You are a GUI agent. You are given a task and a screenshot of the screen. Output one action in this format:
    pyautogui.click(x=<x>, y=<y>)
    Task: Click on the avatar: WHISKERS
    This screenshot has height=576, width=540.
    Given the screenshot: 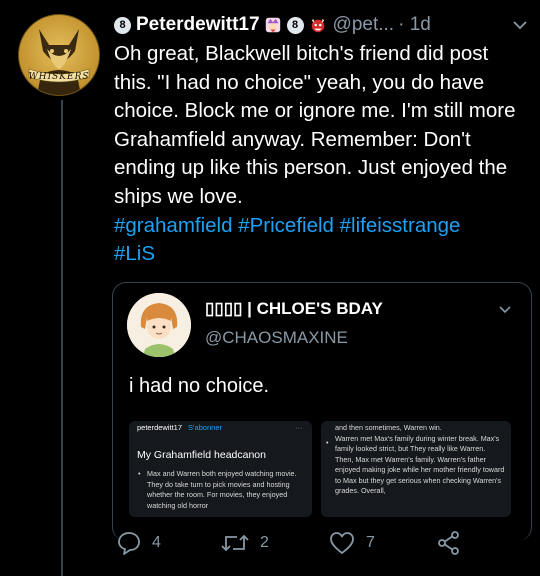 What is the action you would take?
    pyautogui.click(x=59, y=55)
    